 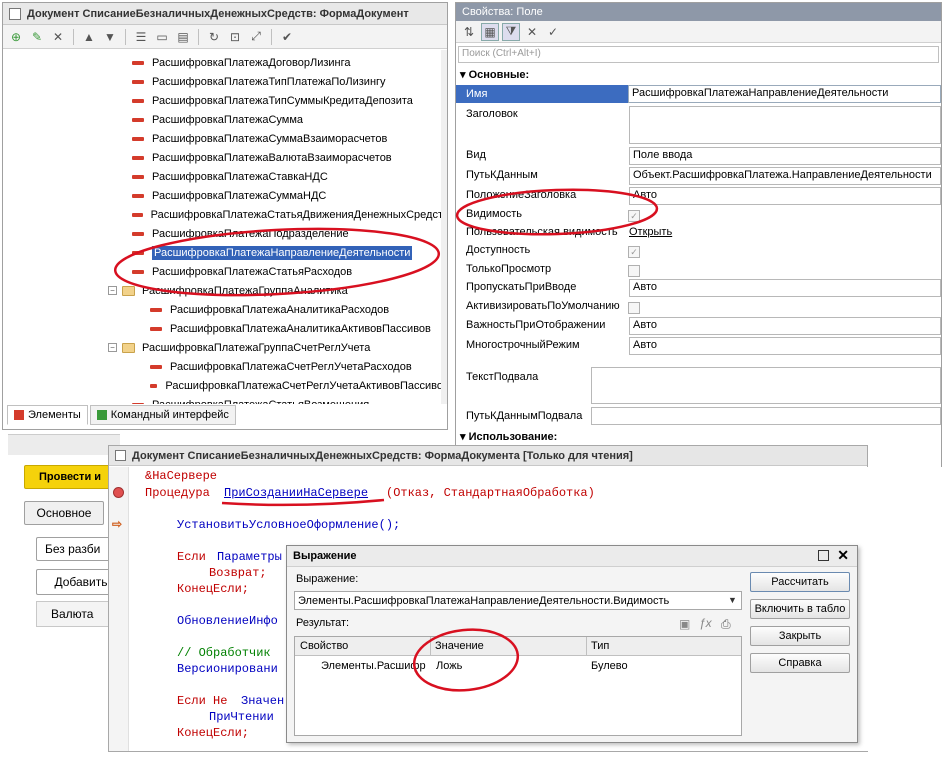 I want to click on prop-readonly-checkbox, so click(x=634, y=271).